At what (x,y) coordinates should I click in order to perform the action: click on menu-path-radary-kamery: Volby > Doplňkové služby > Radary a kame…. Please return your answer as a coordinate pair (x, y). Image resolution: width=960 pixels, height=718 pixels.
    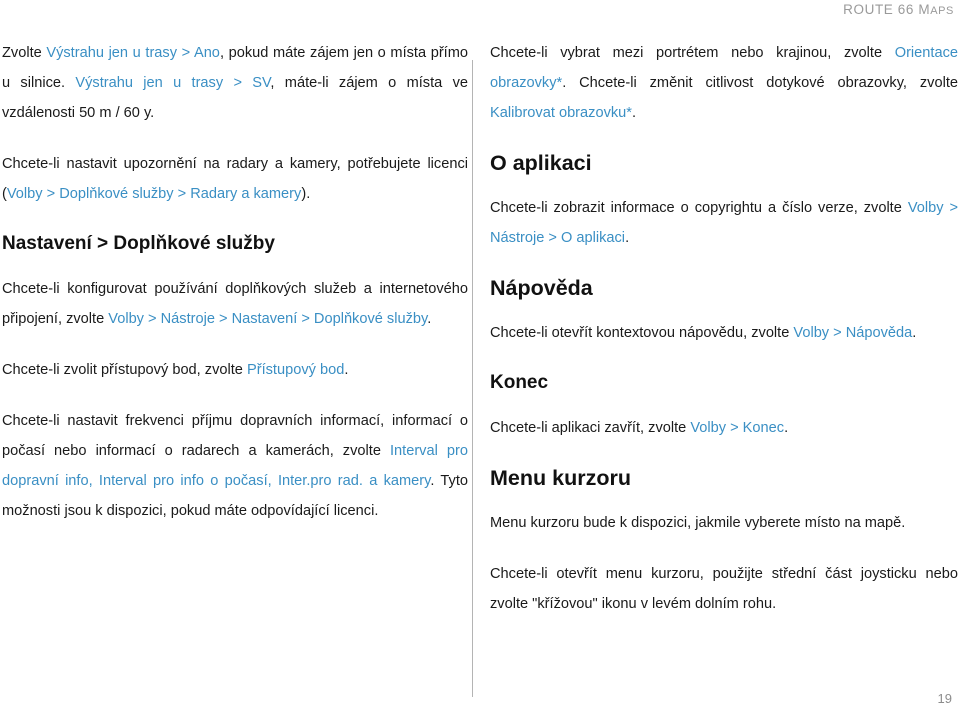
    Looking at the image, I should click on (154, 194).